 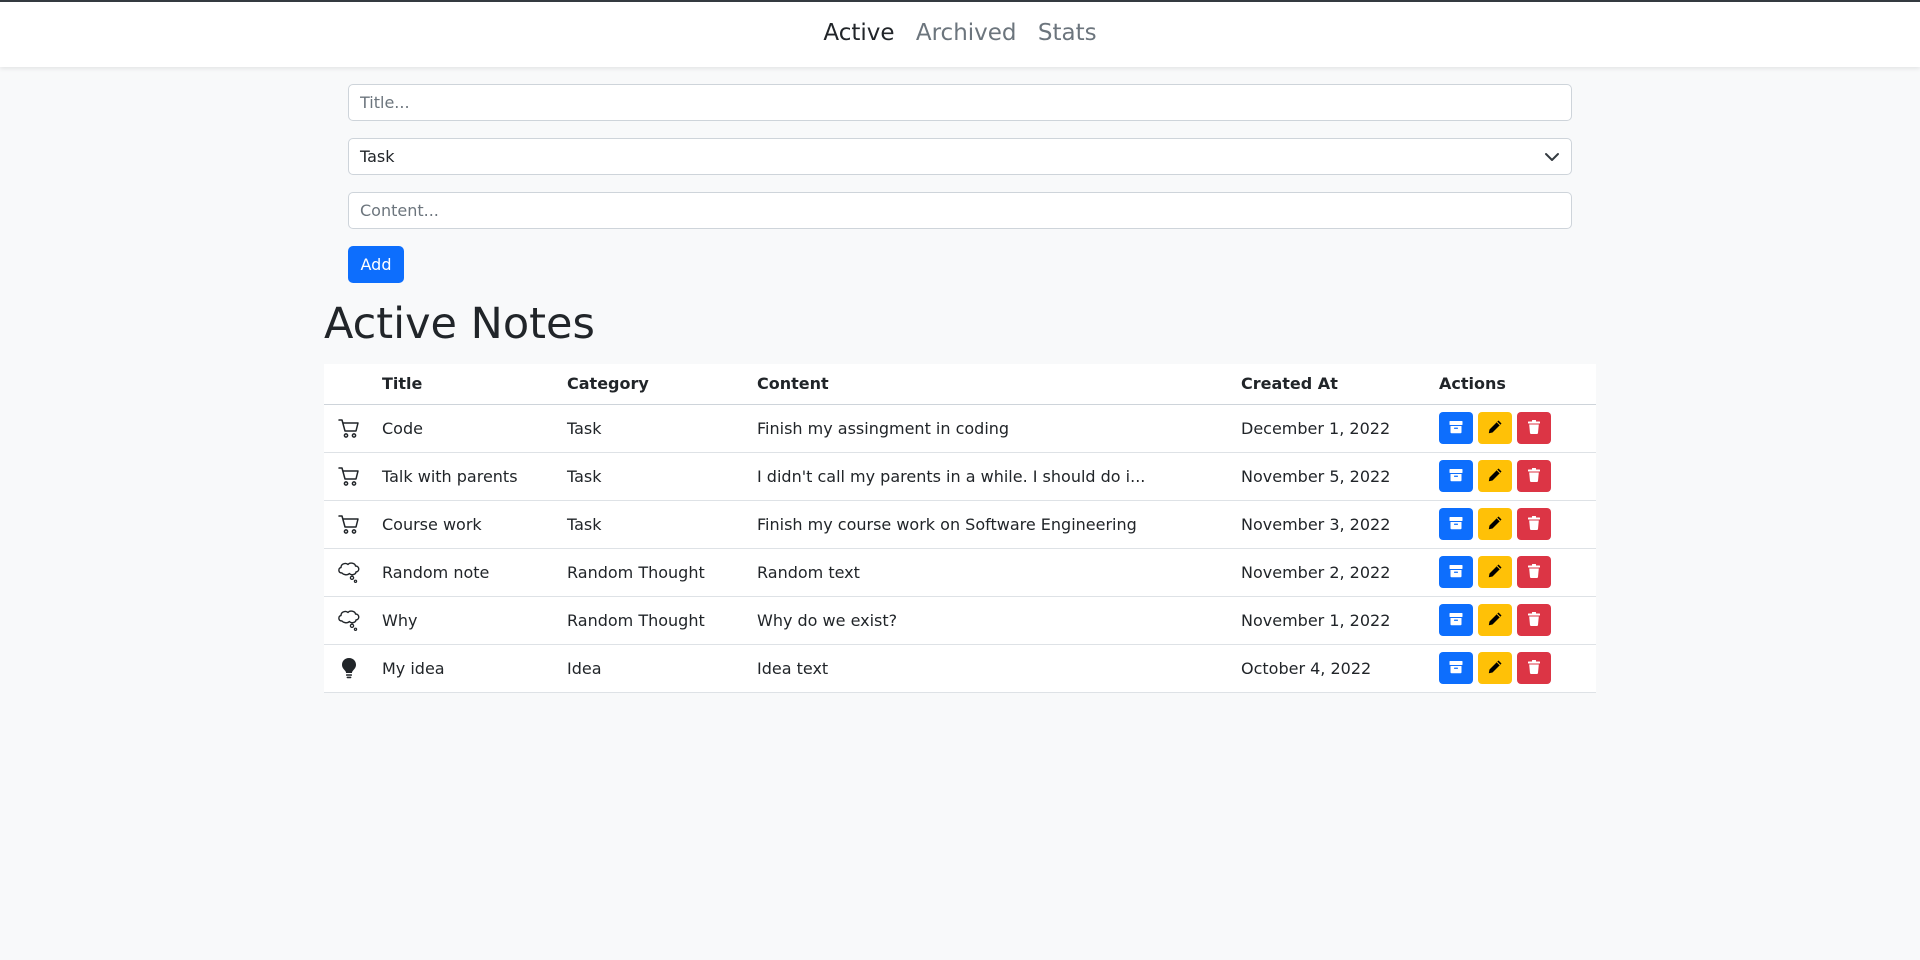 What do you see at coordinates (459, 324) in the screenshot?
I see `page-title: Active Notes` at bounding box center [459, 324].